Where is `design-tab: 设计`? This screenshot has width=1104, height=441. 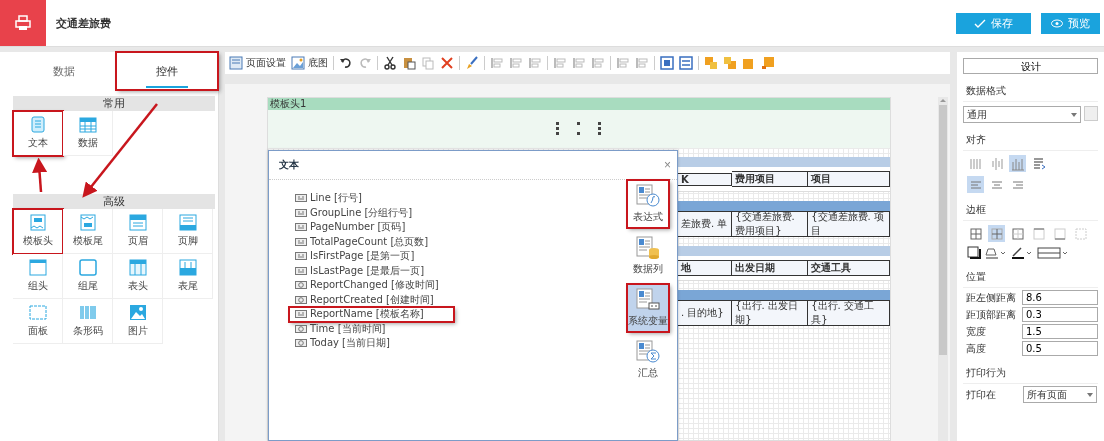 design-tab: 设计 is located at coordinates (1030, 66).